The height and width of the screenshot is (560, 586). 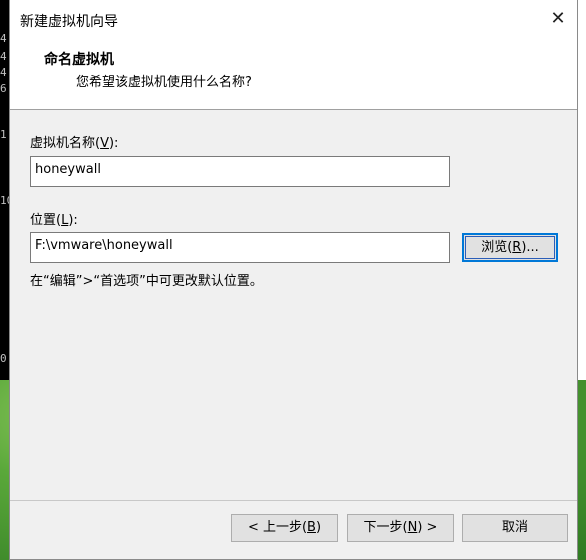 I want to click on close-icon: ✕, so click(x=558, y=19).